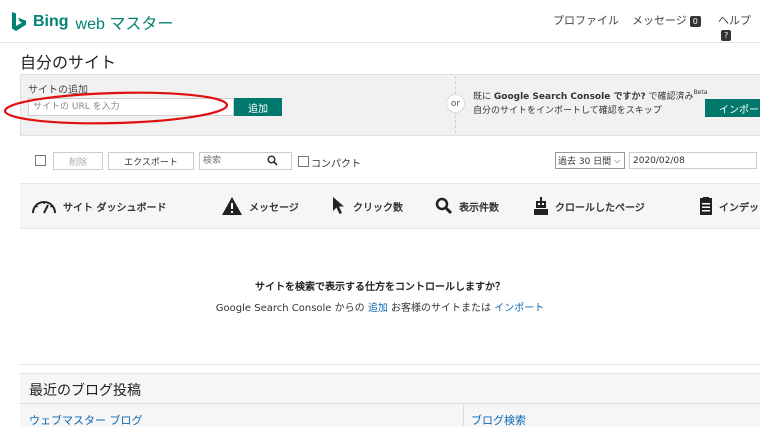  I want to click on tab-label: クリック数, so click(378, 208).